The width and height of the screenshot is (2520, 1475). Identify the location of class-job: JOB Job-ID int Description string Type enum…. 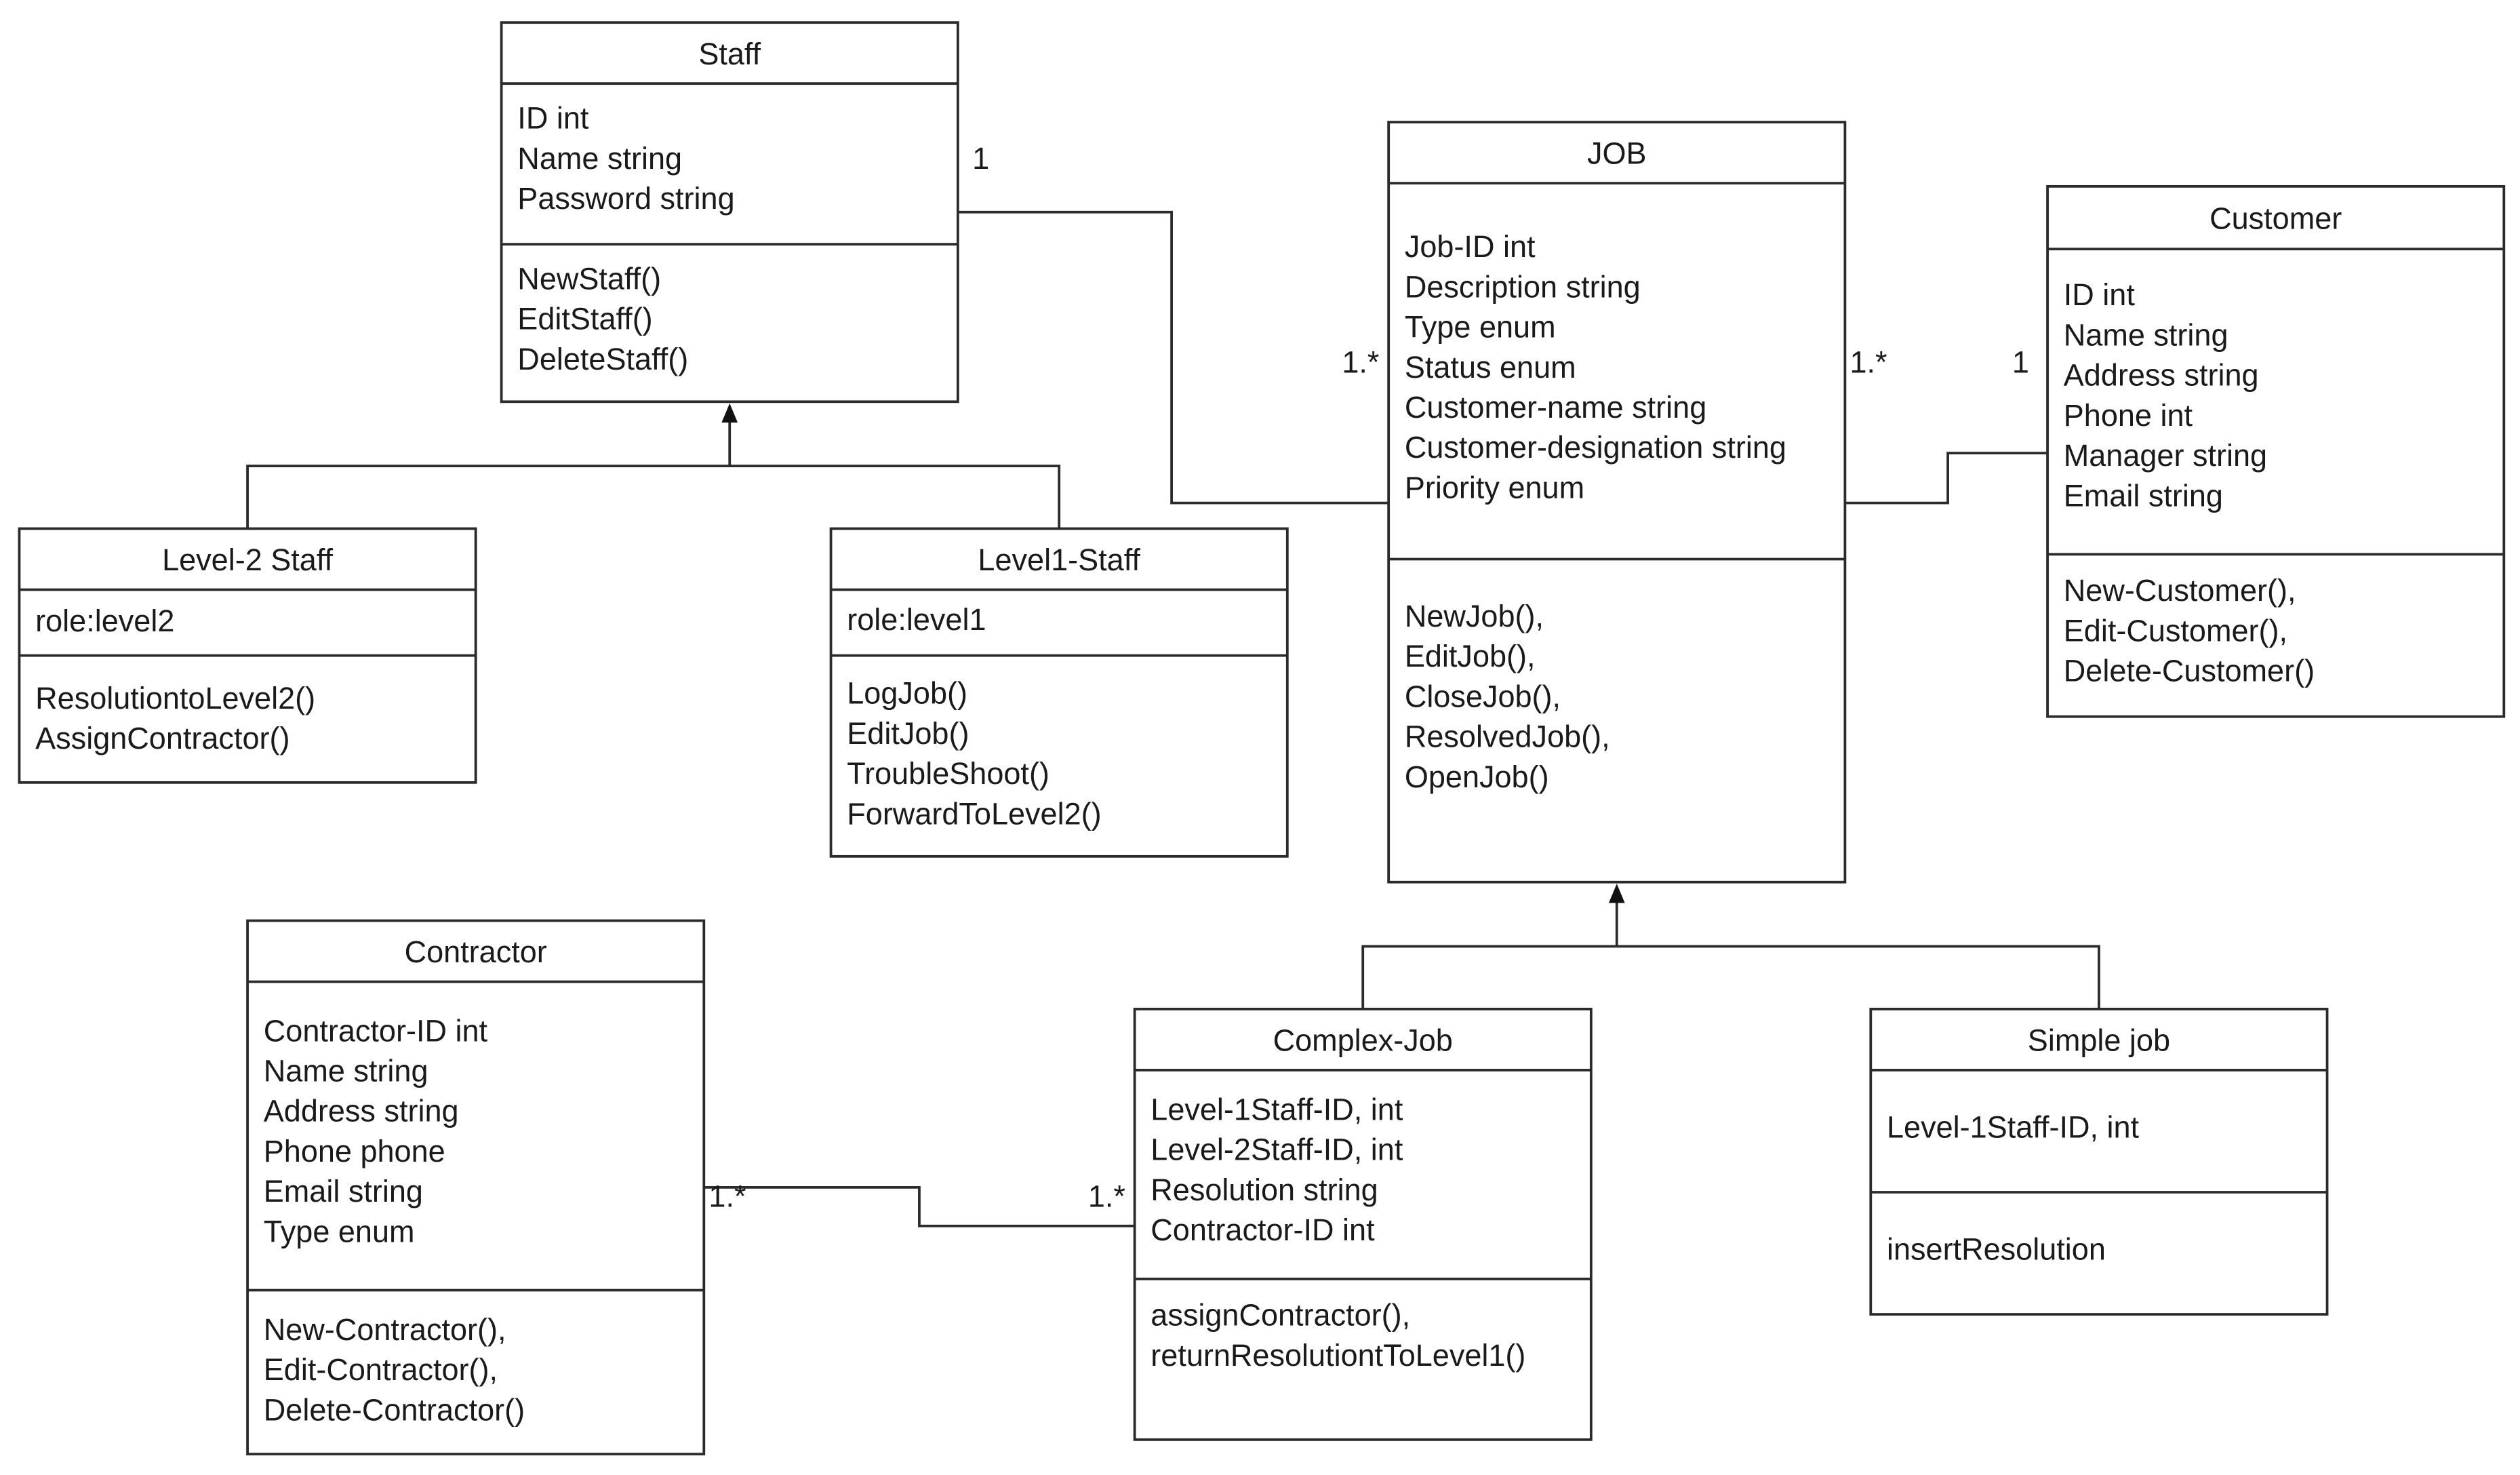
(1617, 502).